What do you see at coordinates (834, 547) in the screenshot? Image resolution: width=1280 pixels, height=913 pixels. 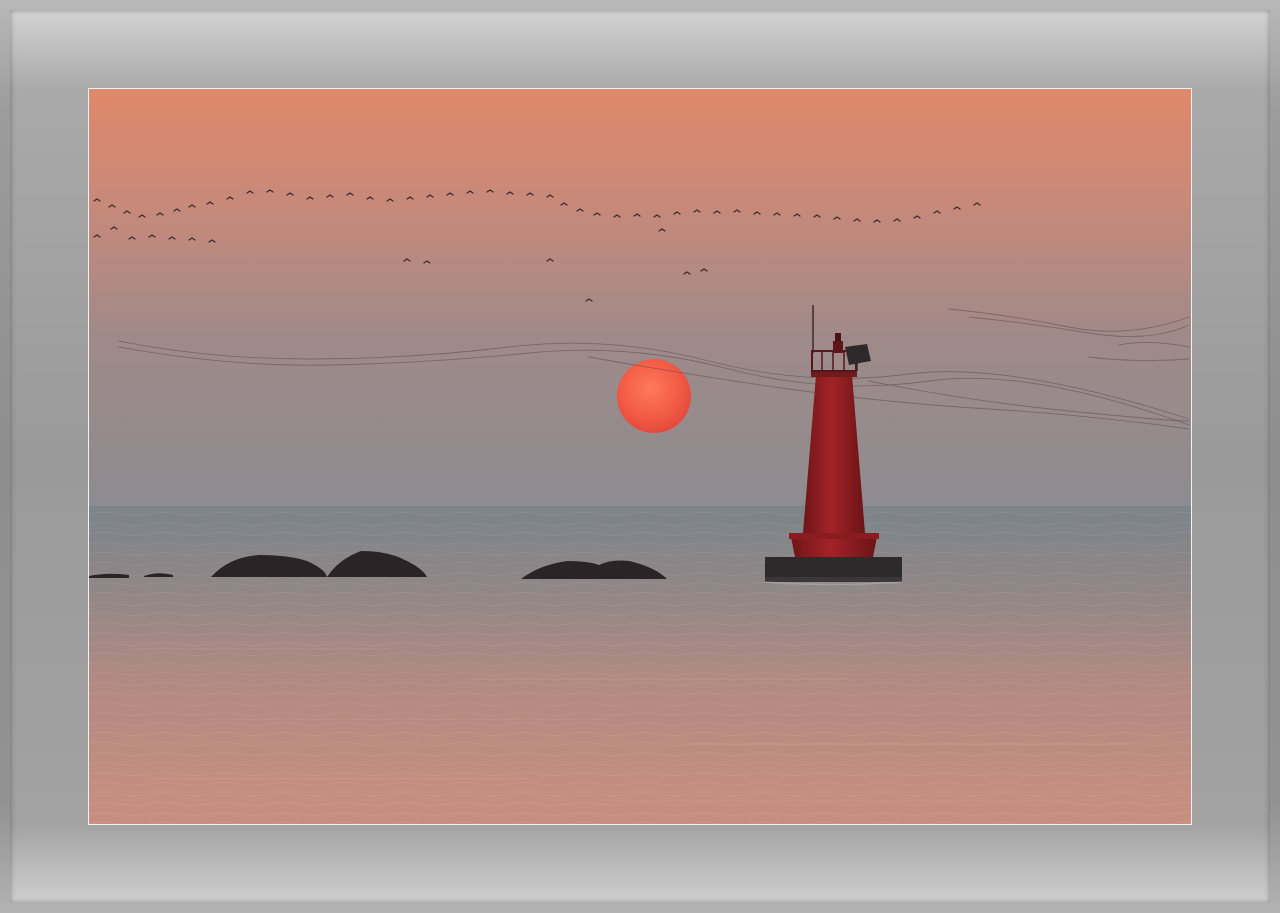 I see `lighthouse-foot` at bounding box center [834, 547].